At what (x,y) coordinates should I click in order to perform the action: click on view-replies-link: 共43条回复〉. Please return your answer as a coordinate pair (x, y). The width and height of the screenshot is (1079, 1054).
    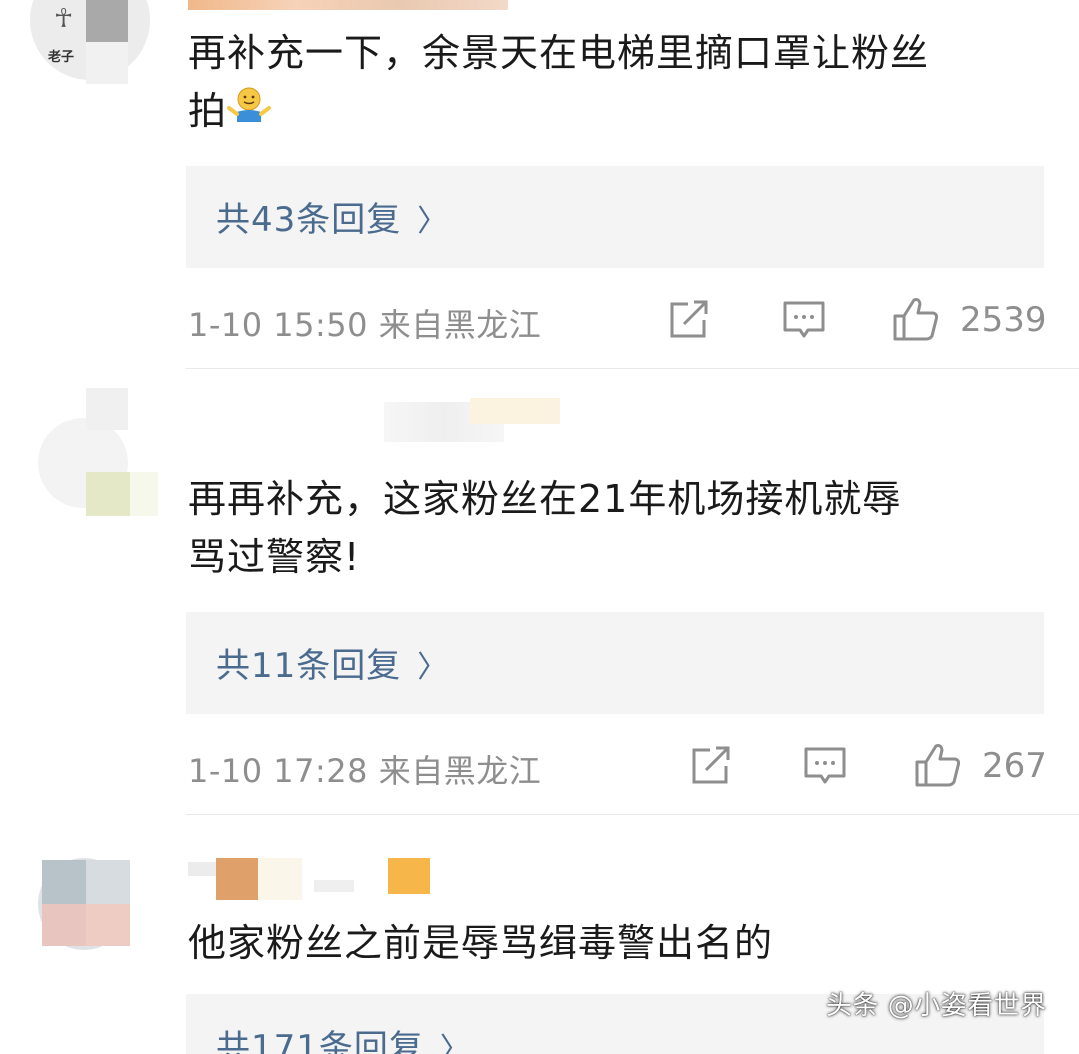
    Looking at the image, I should click on (332, 216).